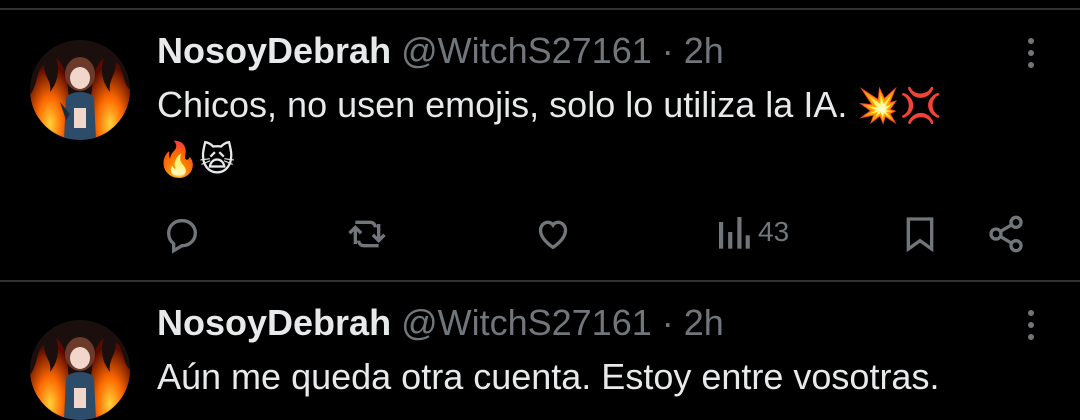  What do you see at coordinates (774, 231) in the screenshot?
I see `views-count: 43` at bounding box center [774, 231].